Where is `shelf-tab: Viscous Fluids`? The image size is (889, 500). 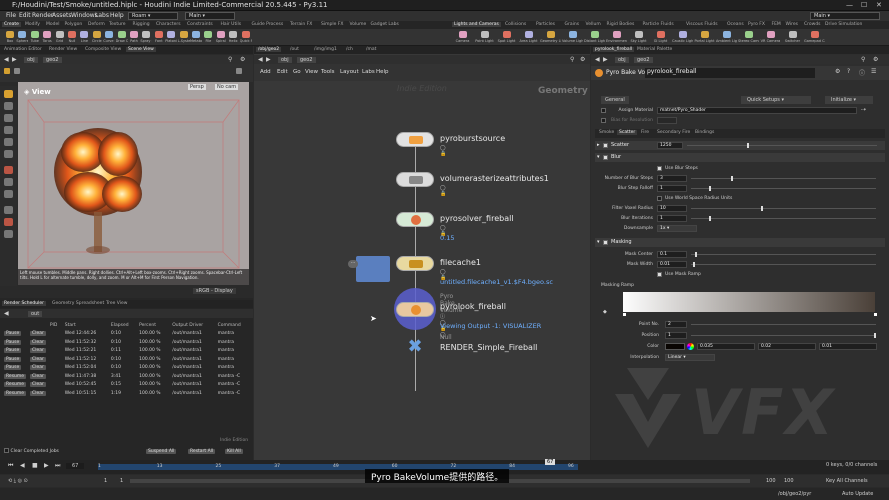 shelf-tab: Viscous Fluids is located at coordinates (702, 24).